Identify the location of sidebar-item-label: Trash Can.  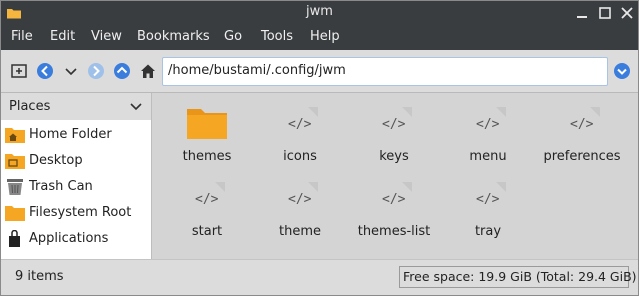
(61, 186).